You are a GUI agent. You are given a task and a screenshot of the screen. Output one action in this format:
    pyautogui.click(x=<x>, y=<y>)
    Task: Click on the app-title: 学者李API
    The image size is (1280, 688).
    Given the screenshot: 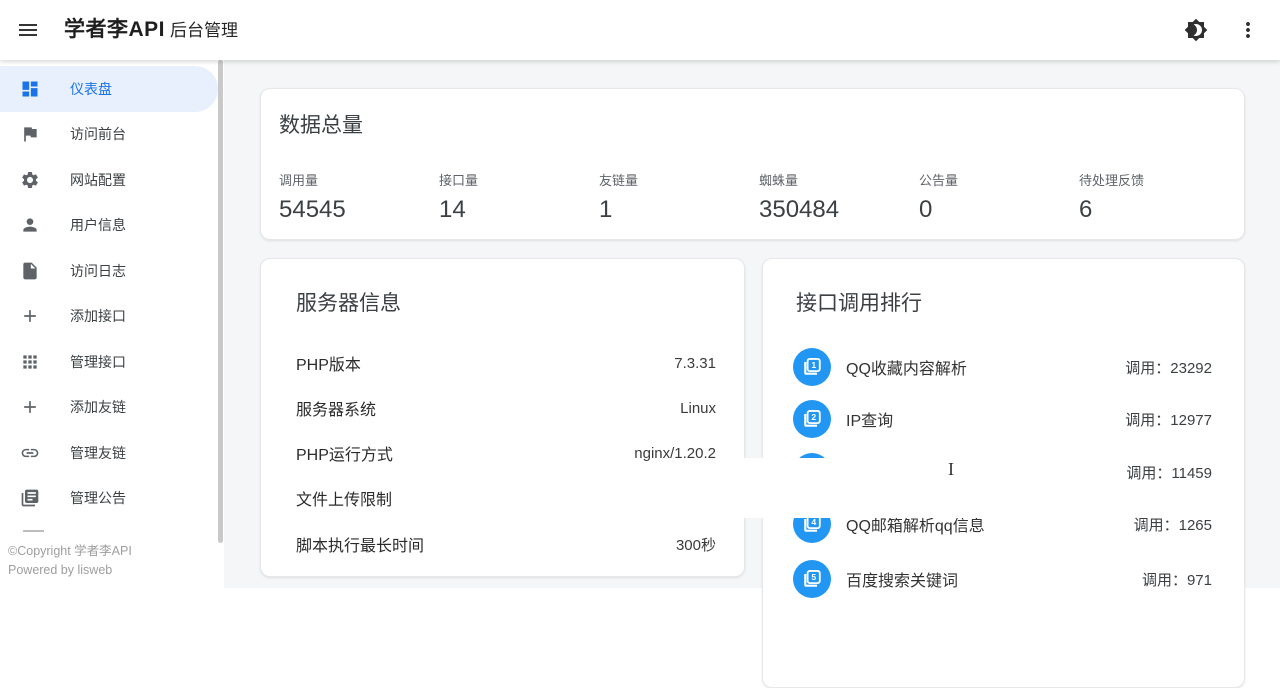 What is the action you would take?
    pyautogui.click(x=115, y=29)
    